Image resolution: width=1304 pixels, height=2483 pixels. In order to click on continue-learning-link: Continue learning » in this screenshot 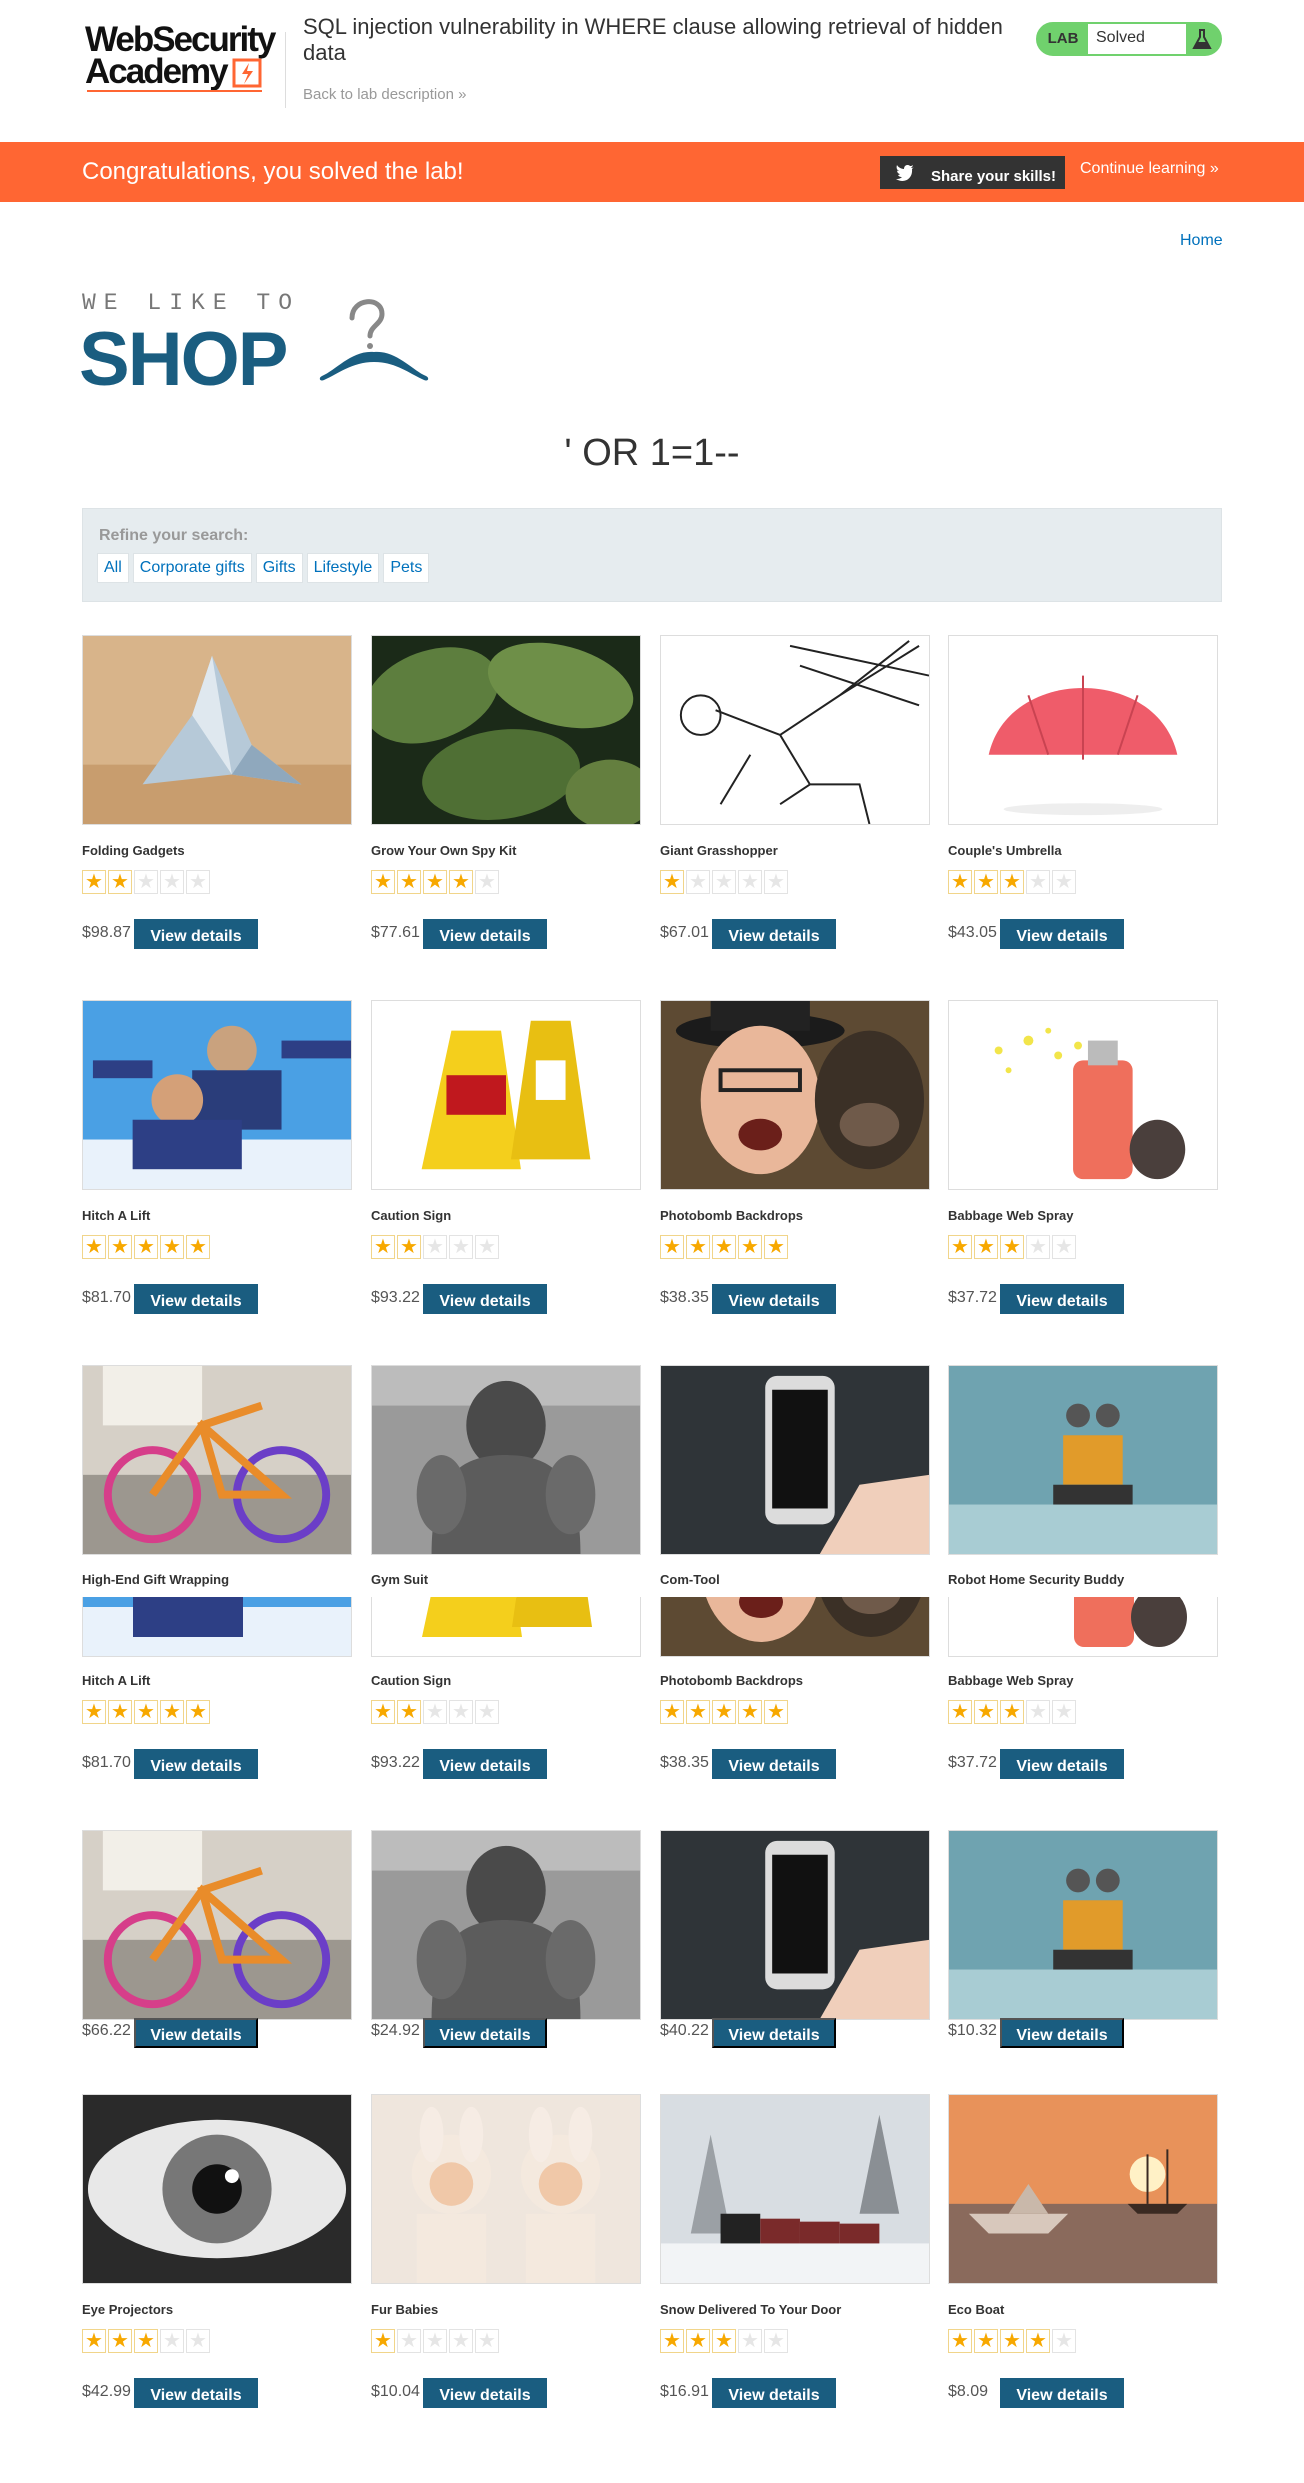, I will do `click(1149, 169)`.